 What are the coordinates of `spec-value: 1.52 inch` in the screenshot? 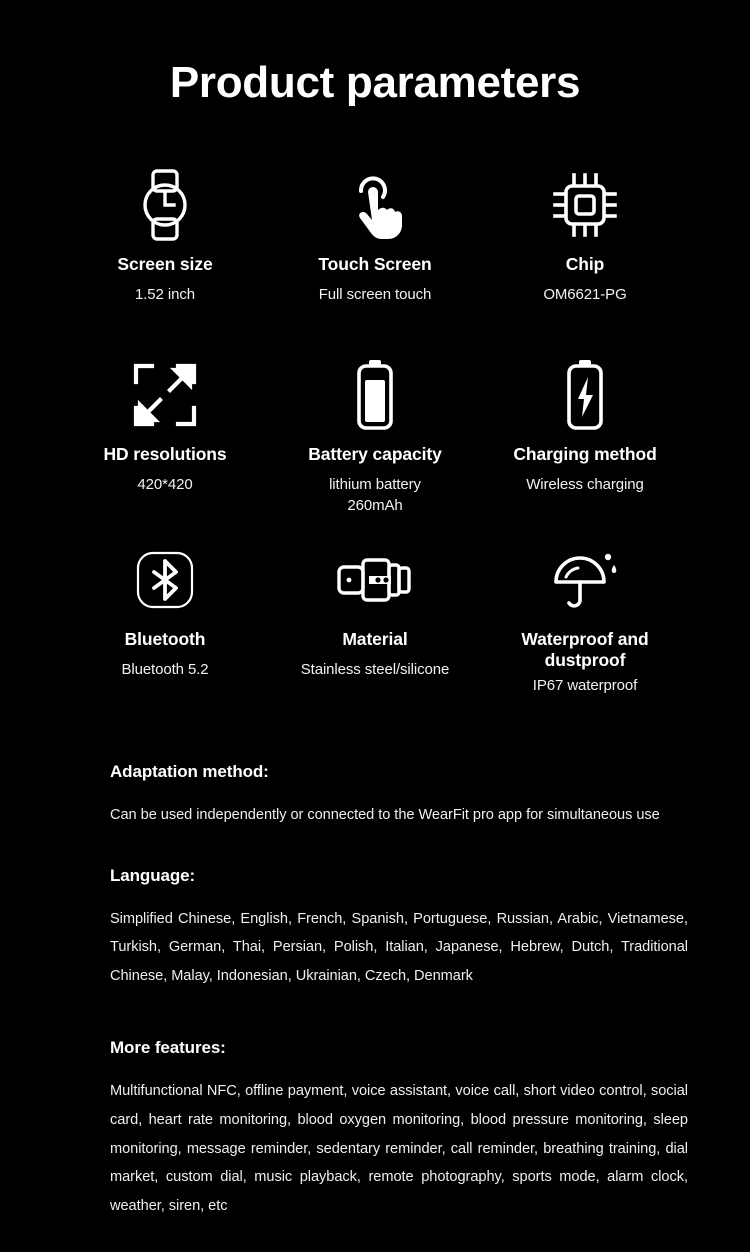 It's located at (165, 294).